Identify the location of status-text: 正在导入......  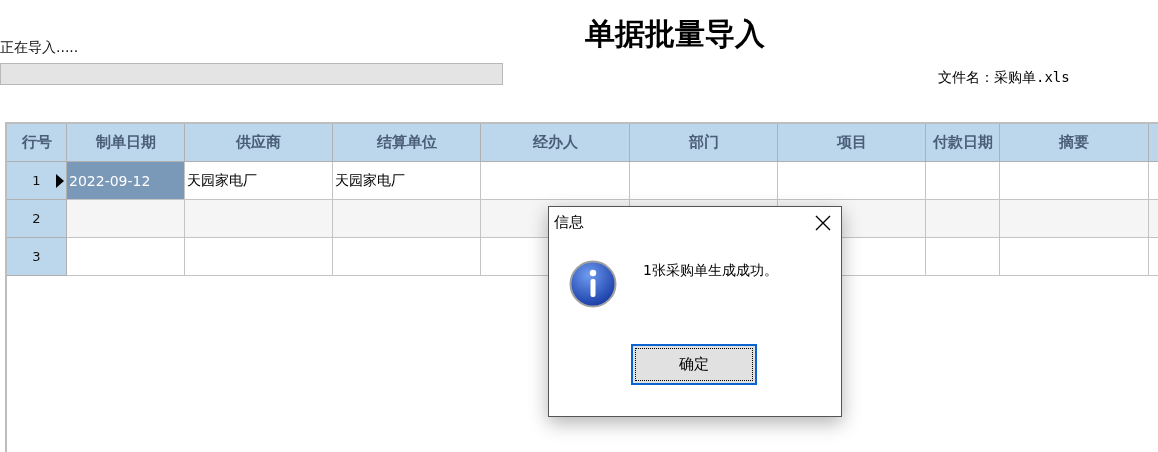
(40, 48).